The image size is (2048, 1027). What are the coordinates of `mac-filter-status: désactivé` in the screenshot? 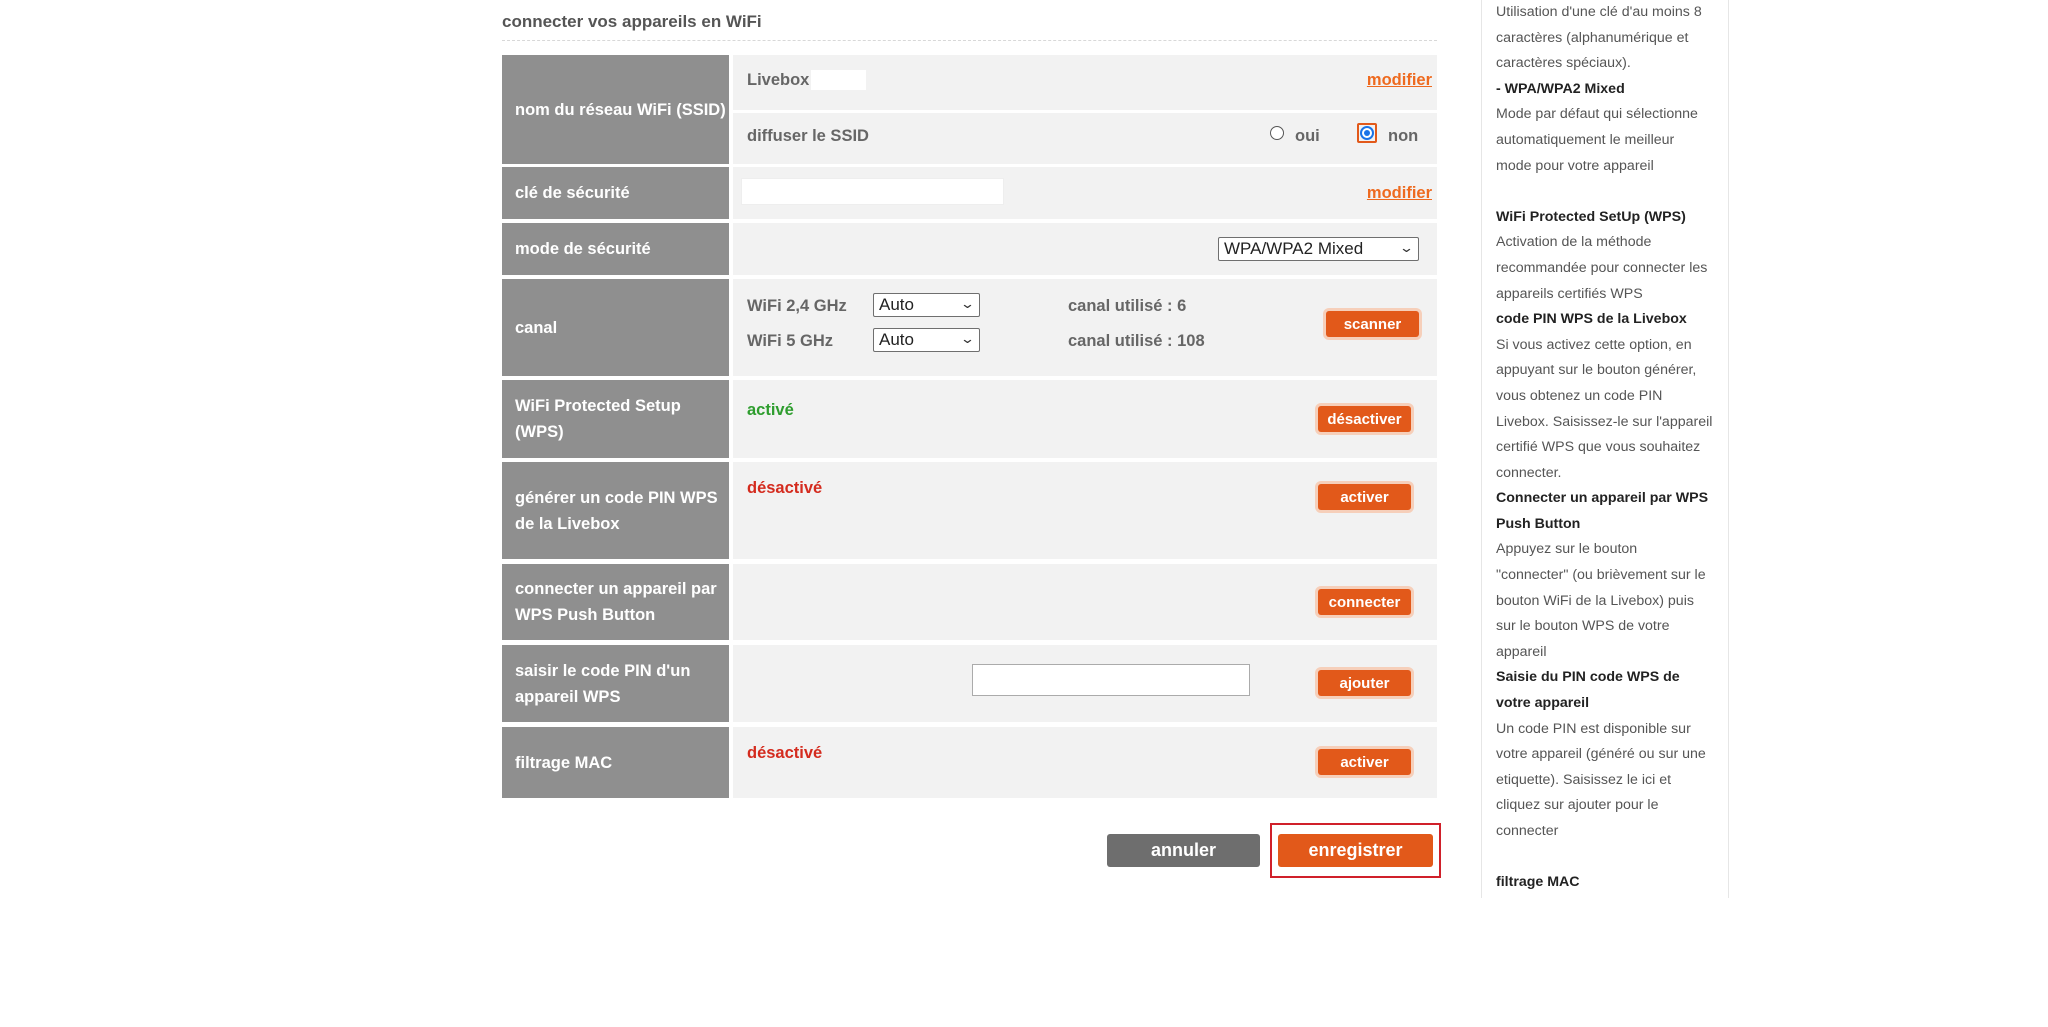 It's located at (785, 753).